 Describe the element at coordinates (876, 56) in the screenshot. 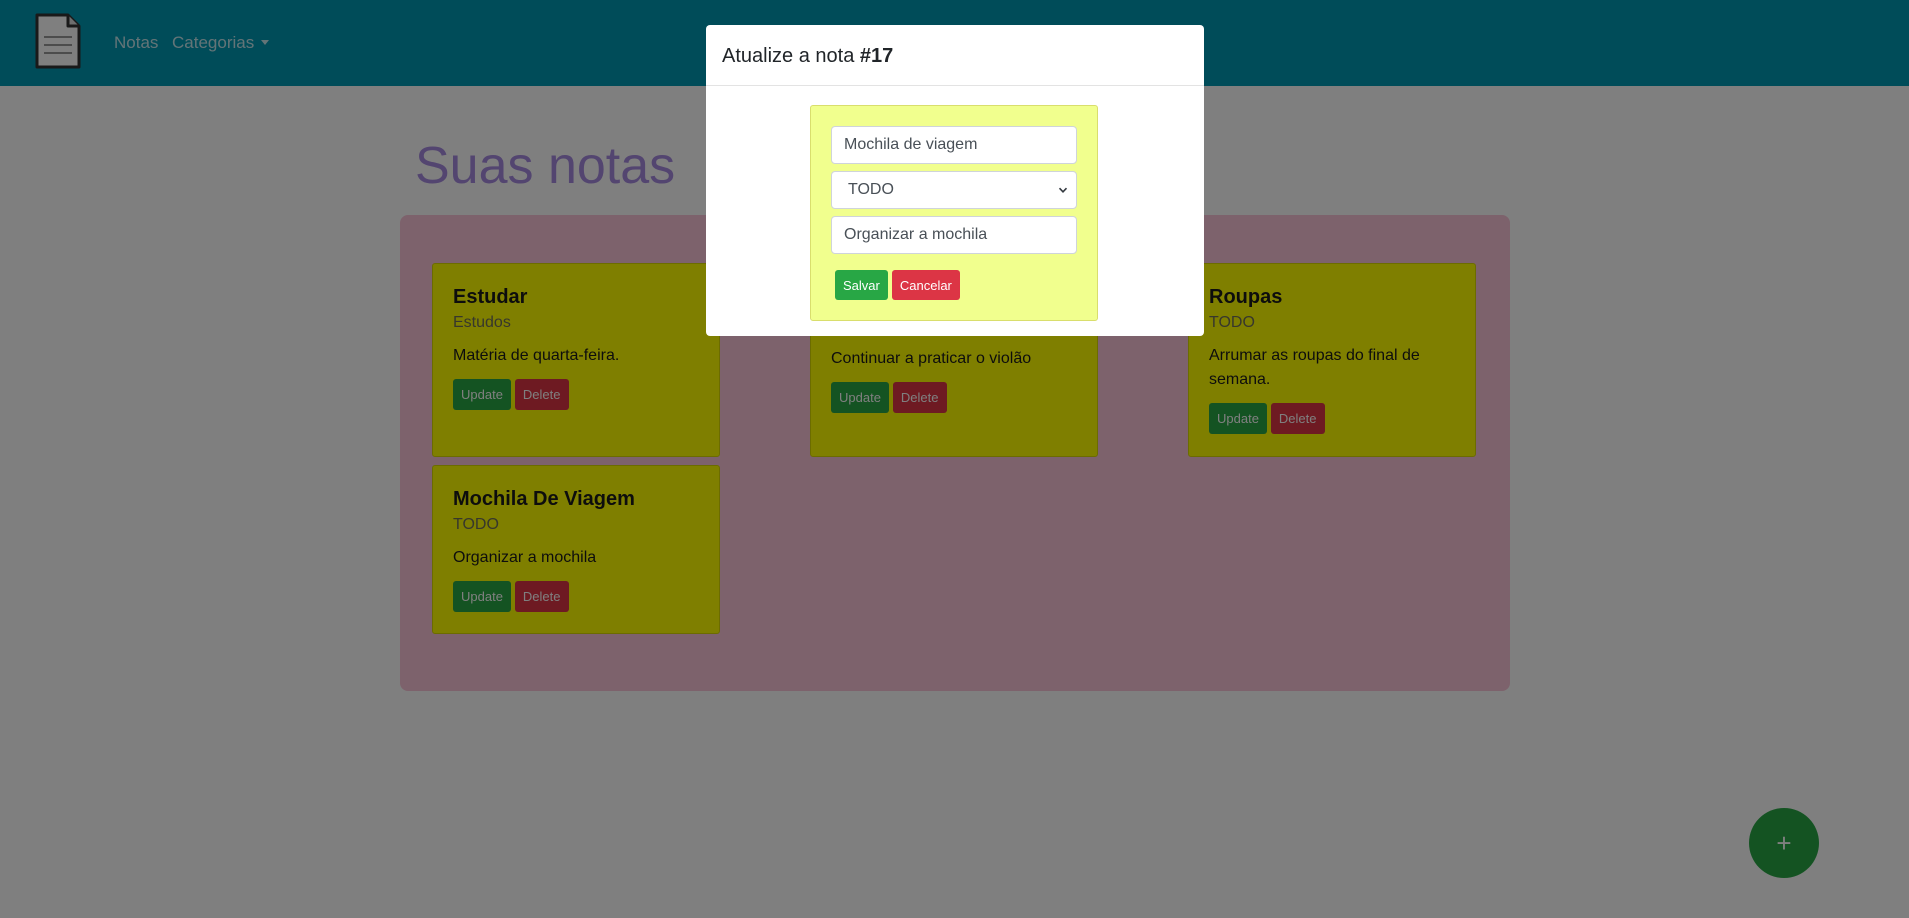

I see `note-id: #17` at that location.